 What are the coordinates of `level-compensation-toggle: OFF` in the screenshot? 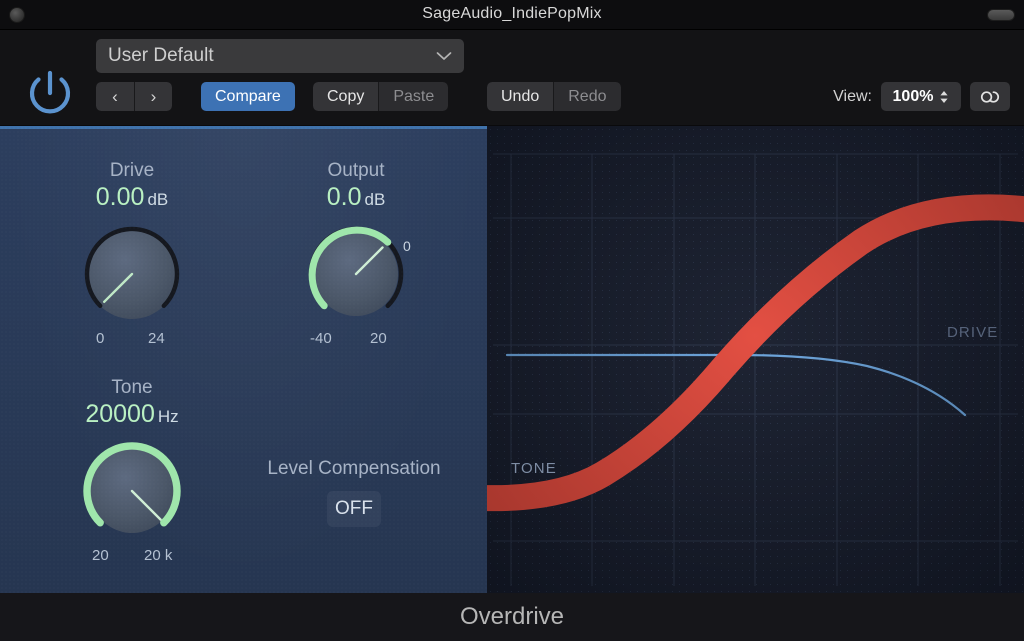 It's located at (354, 509).